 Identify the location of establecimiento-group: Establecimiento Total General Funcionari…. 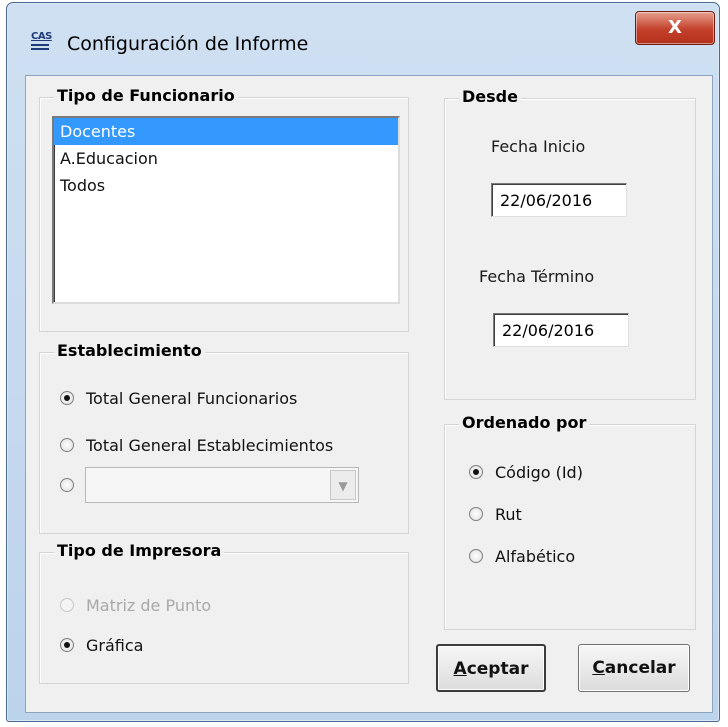
(224, 437).